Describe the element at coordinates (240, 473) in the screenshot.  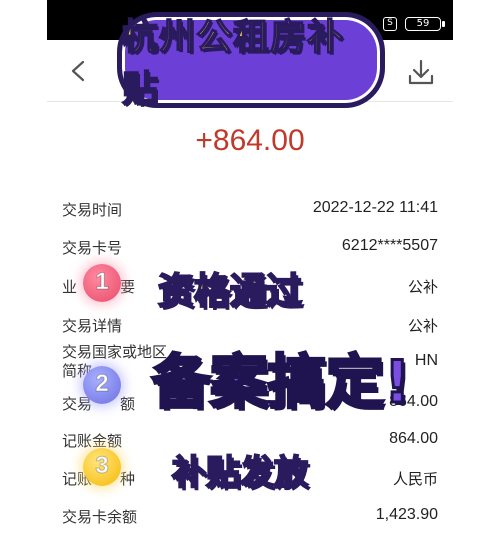
I see `overlay-step-3: 补贴发放` at that location.